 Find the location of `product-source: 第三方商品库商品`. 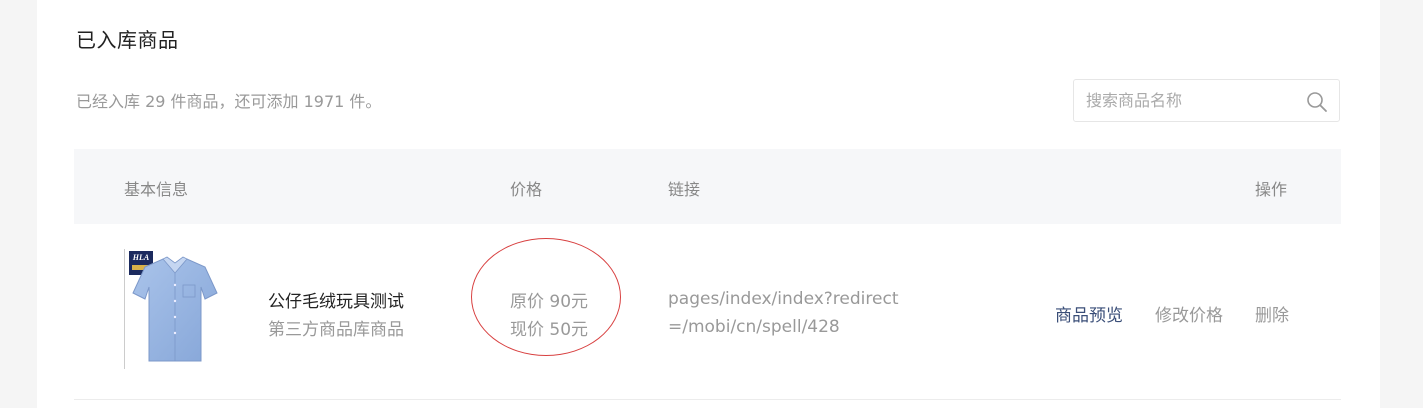

product-source: 第三方商品库商品 is located at coordinates (336, 330).